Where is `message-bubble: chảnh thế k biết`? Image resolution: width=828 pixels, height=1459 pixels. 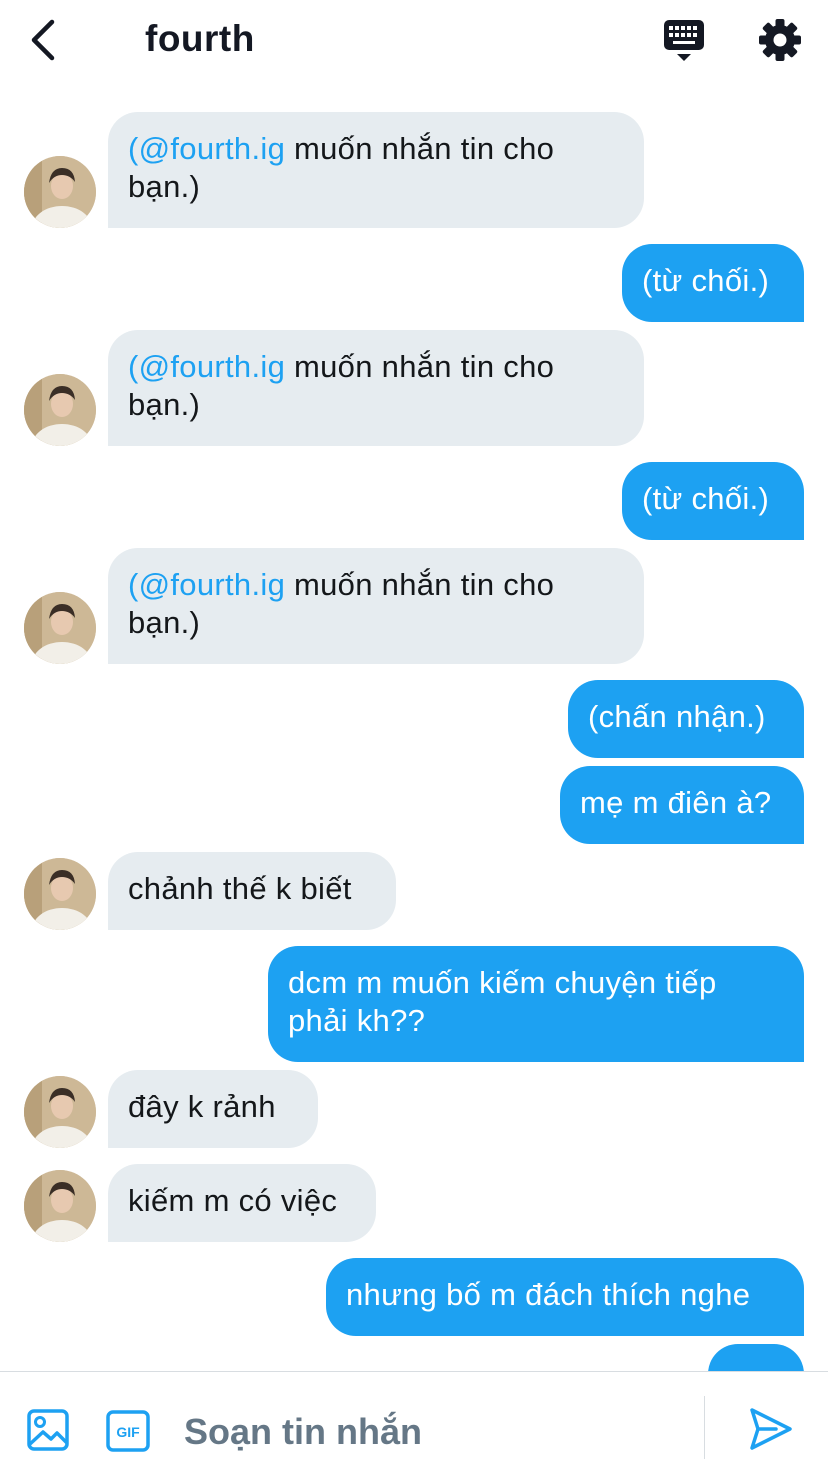
message-bubble: chảnh thế k biết is located at coordinates (252, 891).